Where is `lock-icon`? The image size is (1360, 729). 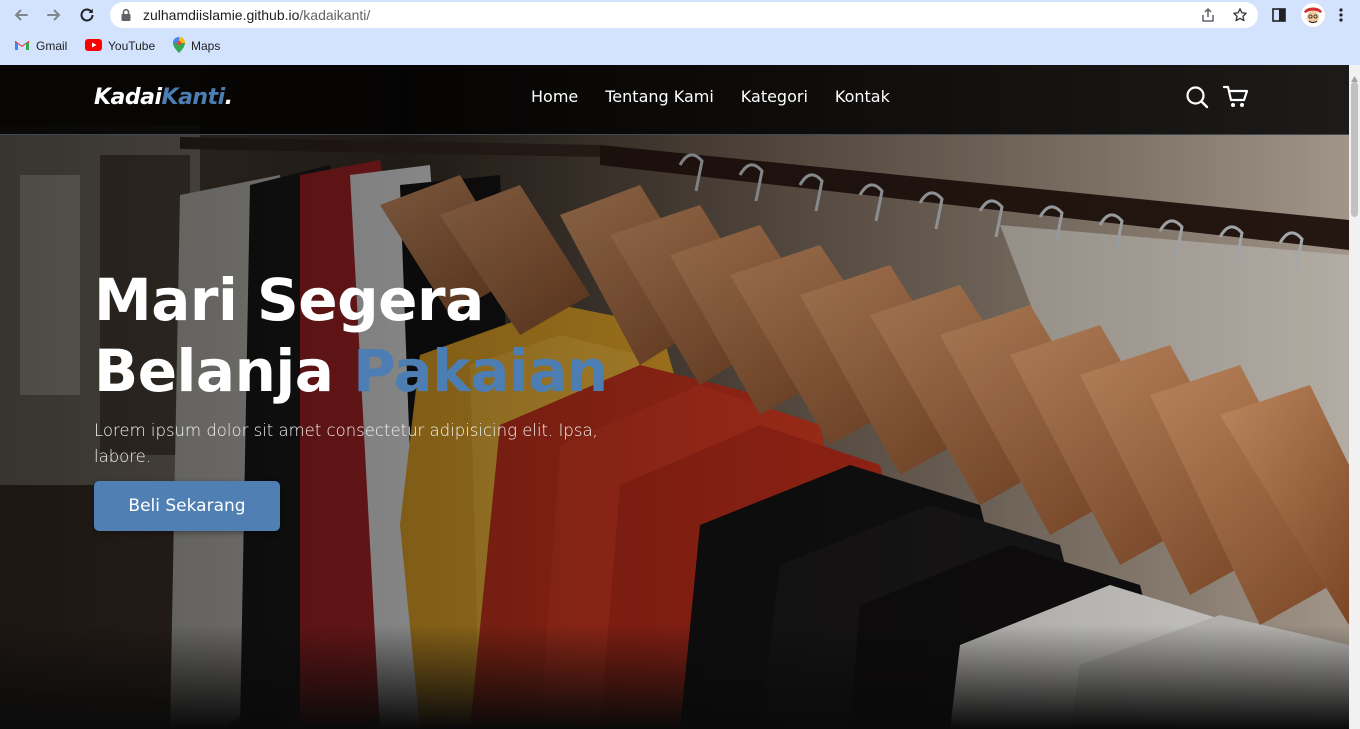 lock-icon is located at coordinates (126, 17).